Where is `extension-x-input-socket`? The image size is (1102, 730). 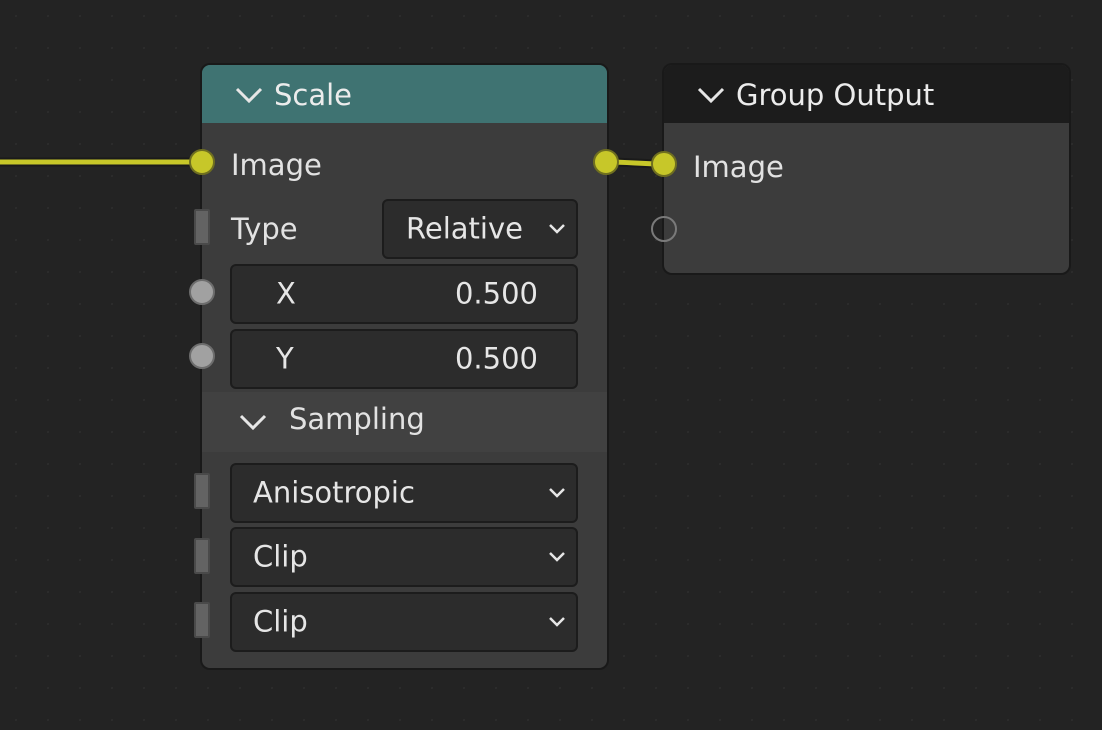
extension-x-input-socket is located at coordinates (202, 556).